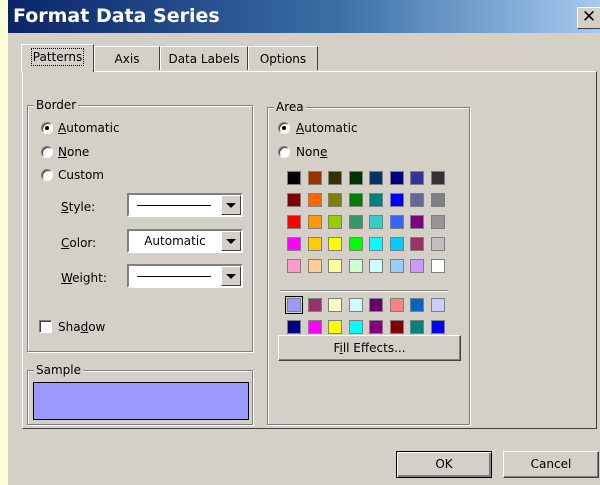 This screenshot has height=485, width=600. Describe the element at coordinates (47, 152) in the screenshot. I see `border-none-radio` at that location.